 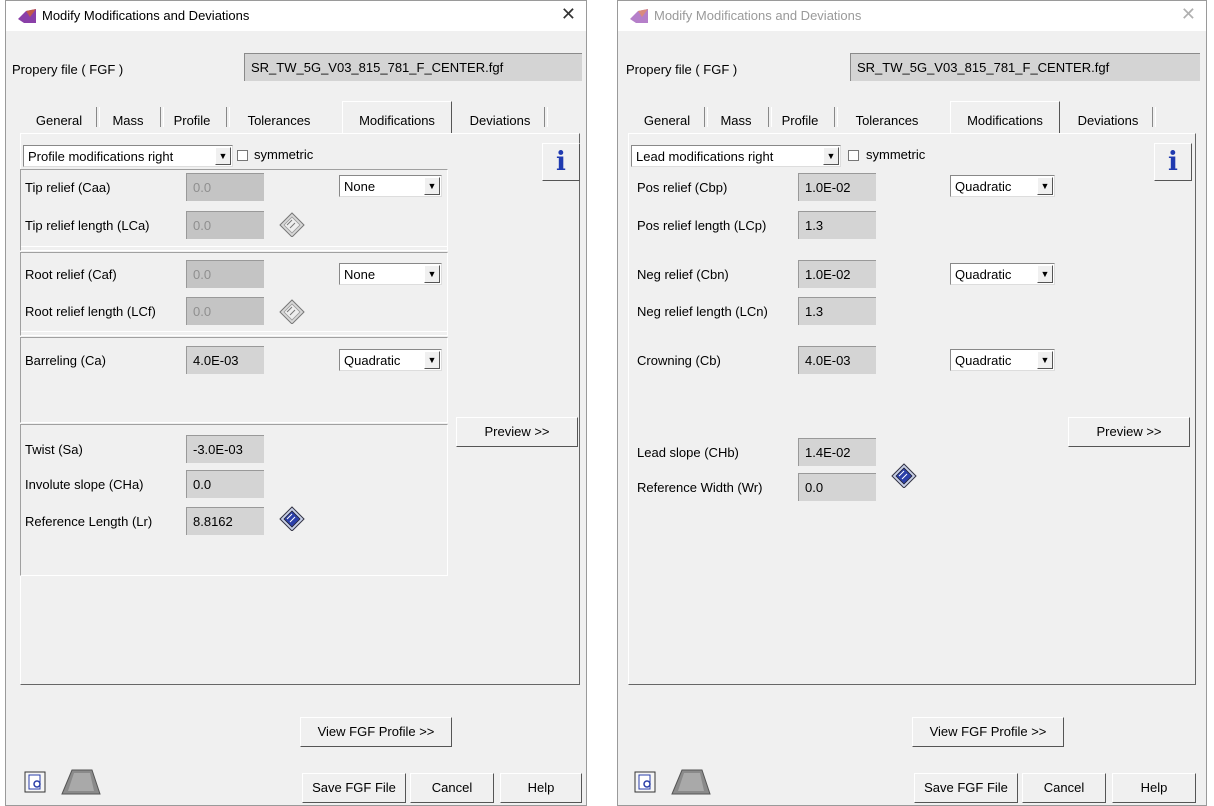 I want to click on reference-width-label: Reference Width (Wr), so click(x=700, y=487).